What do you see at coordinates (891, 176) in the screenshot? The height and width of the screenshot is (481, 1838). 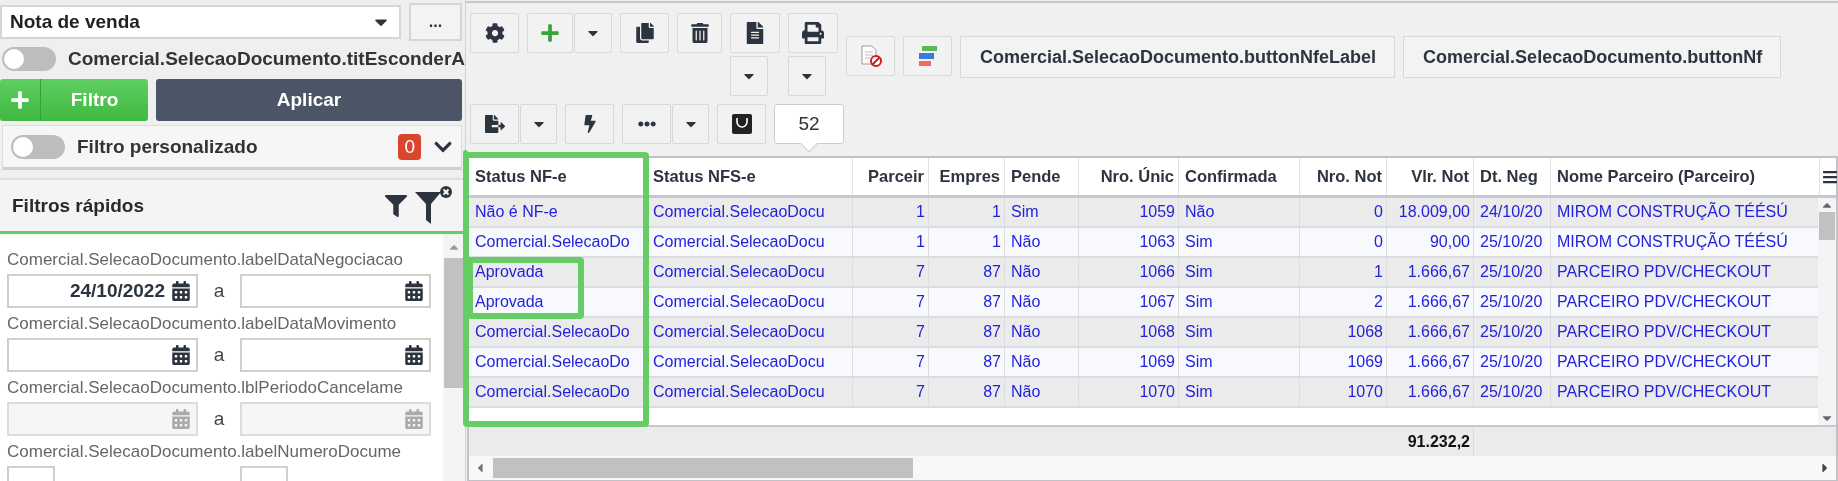 I see `column-header: Parceir` at bounding box center [891, 176].